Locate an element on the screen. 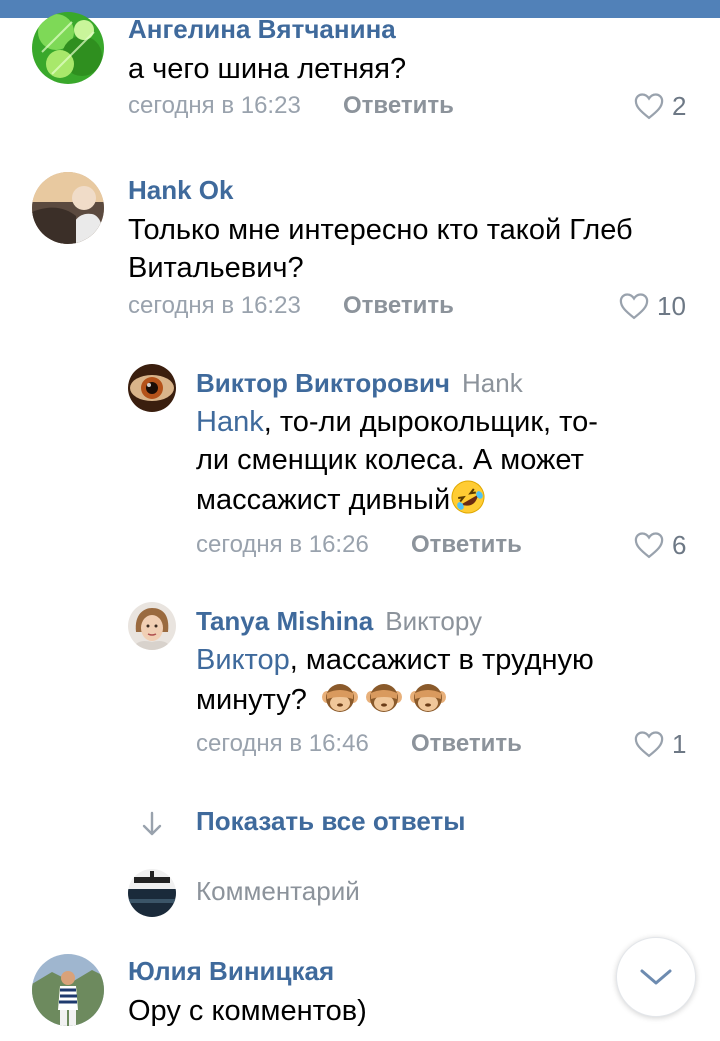 This screenshot has width=720, height=1041. mention-link: Hank is located at coordinates (230, 422).